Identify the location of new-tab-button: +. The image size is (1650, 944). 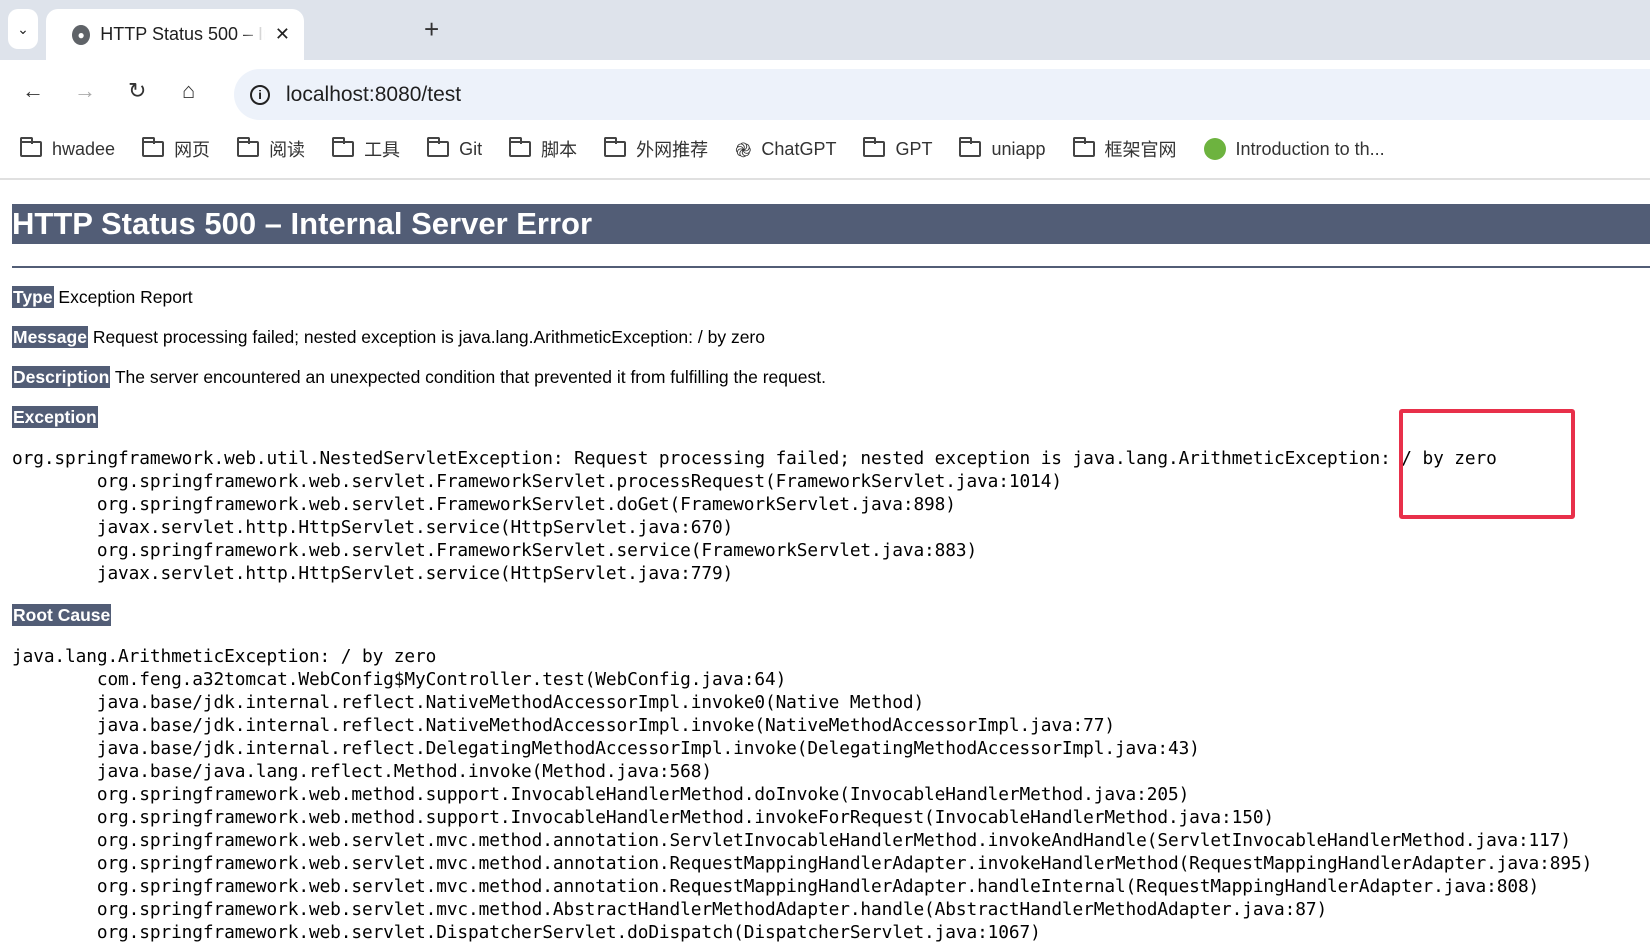
(431, 29).